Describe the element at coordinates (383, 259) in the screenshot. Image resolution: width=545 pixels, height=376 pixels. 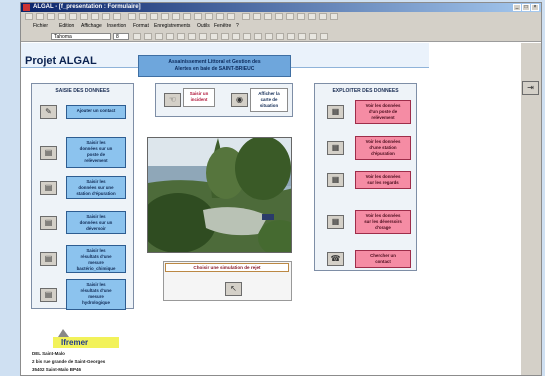
I see `report-button: Chercher un contact` at that location.